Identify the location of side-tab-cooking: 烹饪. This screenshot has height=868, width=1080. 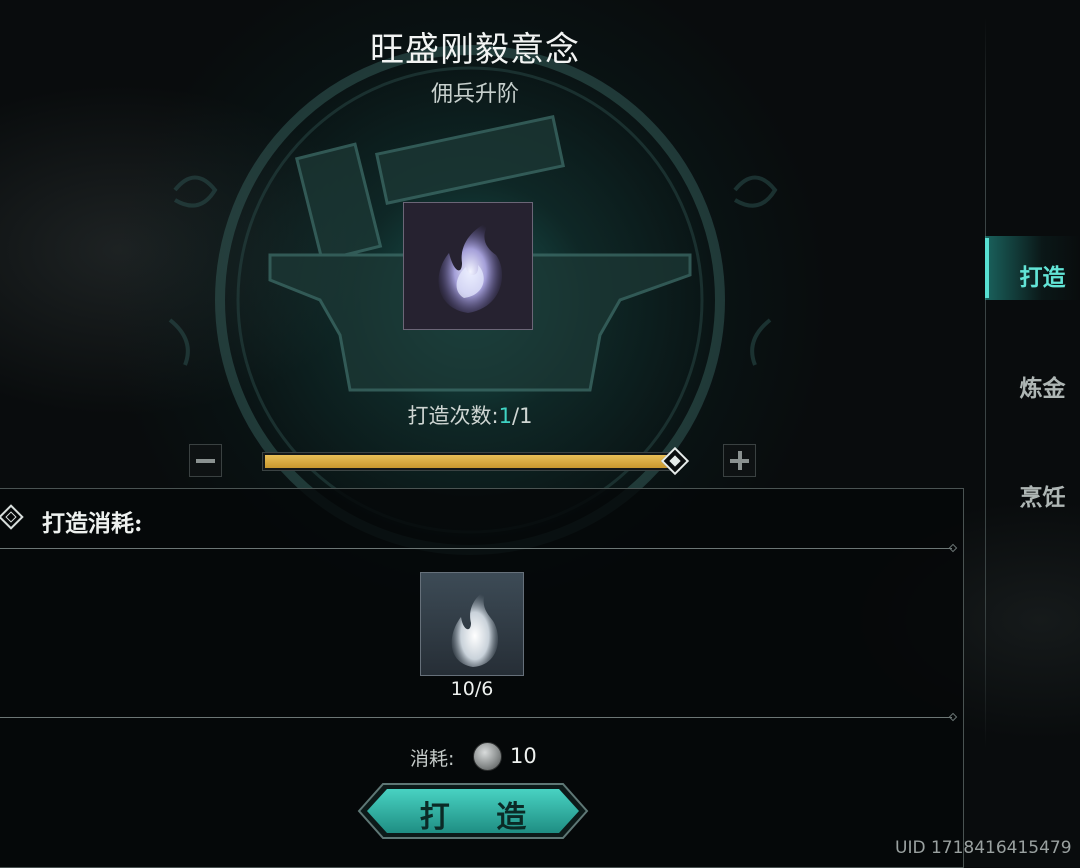
(1042, 495).